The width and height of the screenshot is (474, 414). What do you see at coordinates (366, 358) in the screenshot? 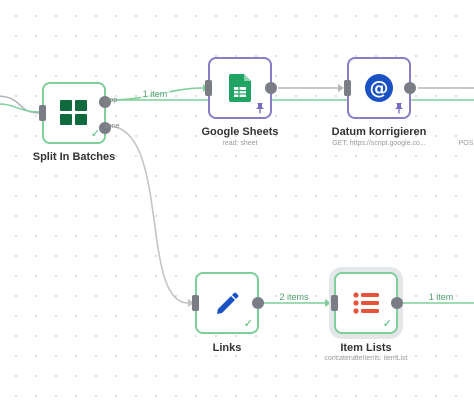
I see `node-subtitle-item-lists: concatenateItems: itemList` at bounding box center [366, 358].